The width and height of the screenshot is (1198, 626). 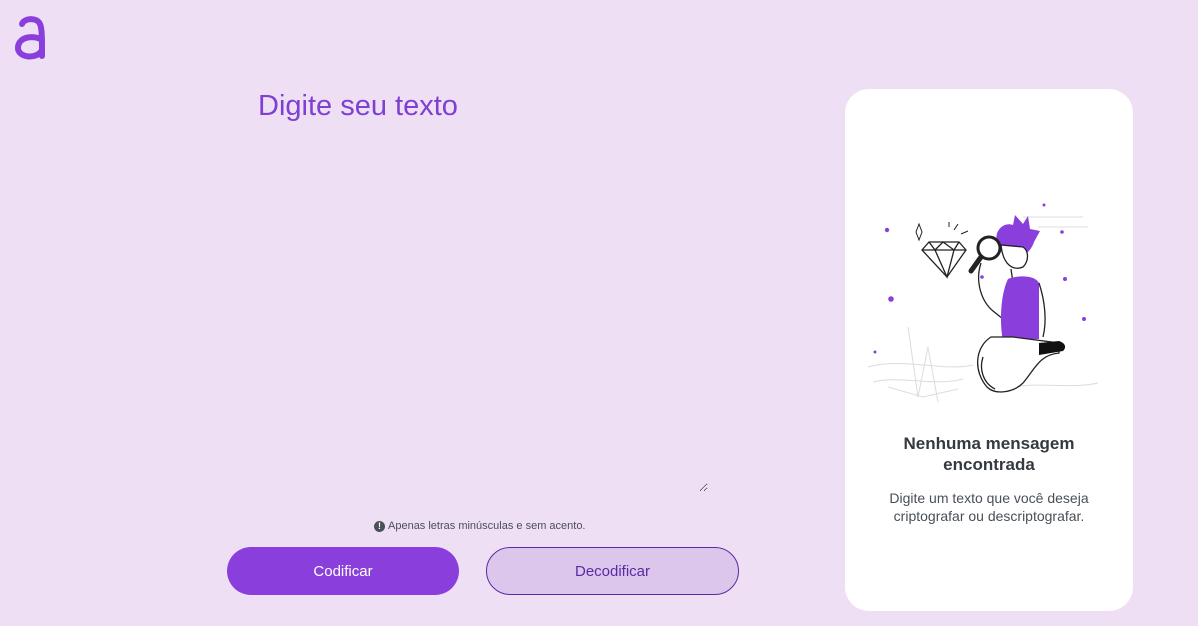 What do you see at coordinates (379, 526) in the screenshot?
I see `exclamation-circle-icon: !` at bounding box center [379, 526].